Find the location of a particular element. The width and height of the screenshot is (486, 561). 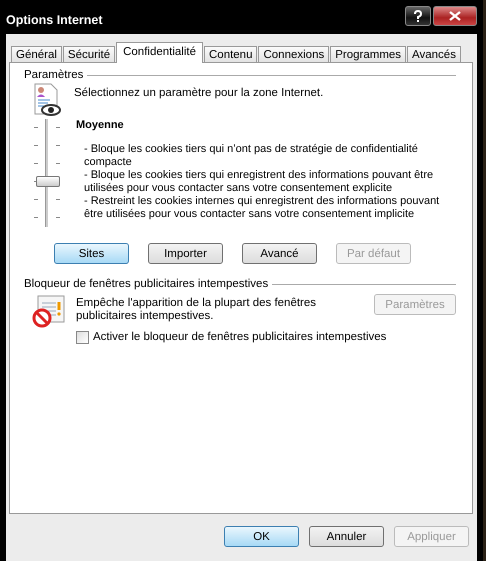

level-description: - Bloque les cookies tiers qui enregistrent des informations pouvant être utilisées pour vous contacter sans votre consentement explicite is located at coordinates (258, 182).